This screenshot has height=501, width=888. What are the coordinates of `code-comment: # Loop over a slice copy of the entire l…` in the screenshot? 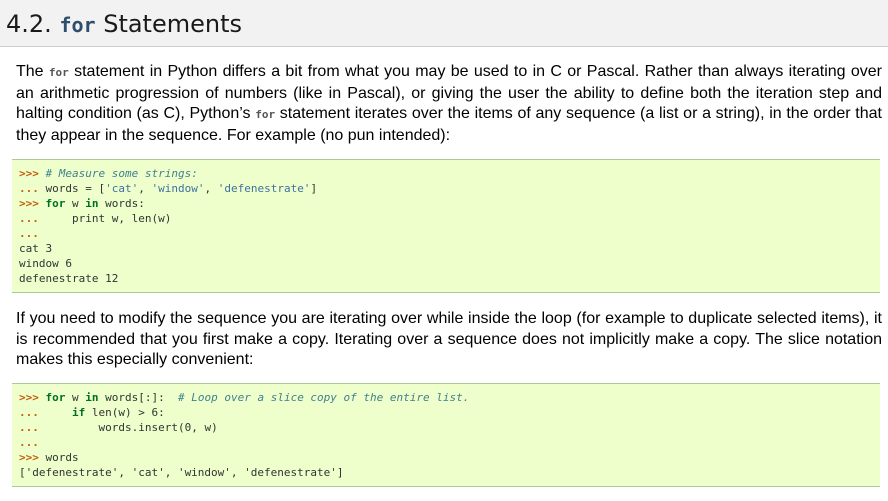 It's located at (323, 397).